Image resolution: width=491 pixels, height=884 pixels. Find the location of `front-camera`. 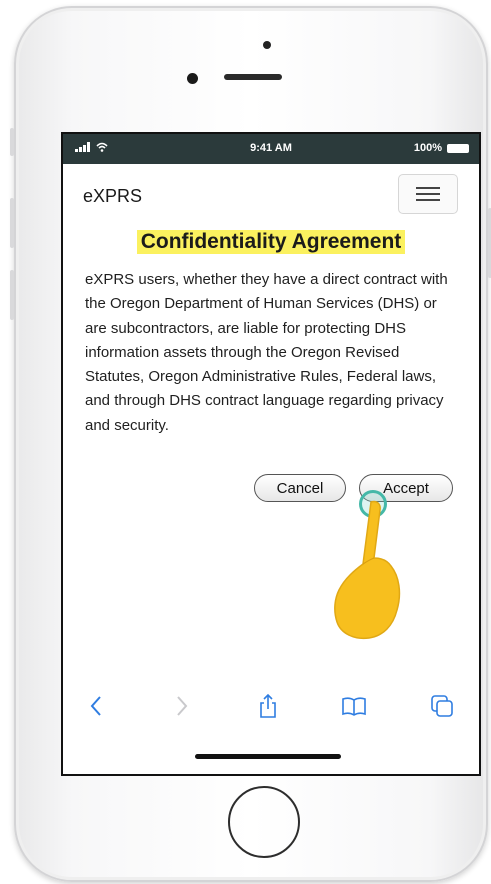

front-camera is located at coordinates (192, 78).